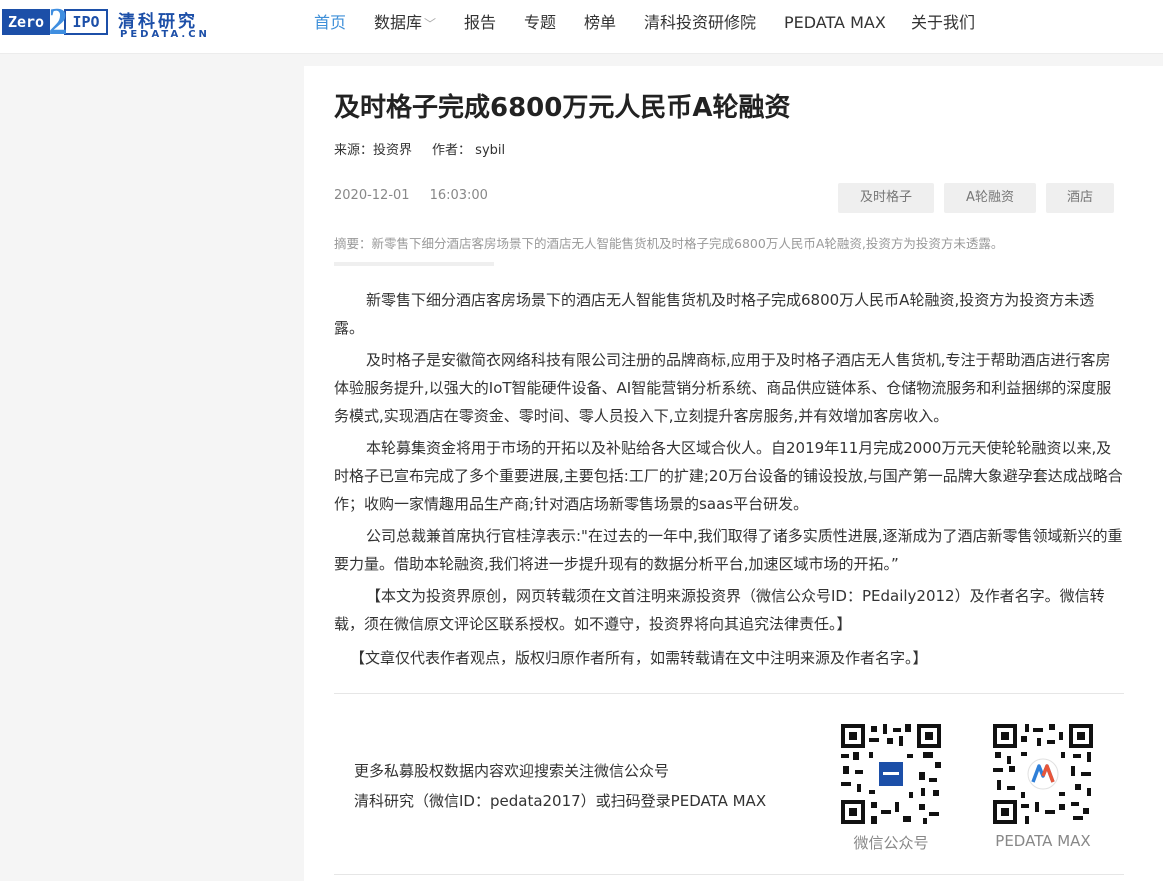 Image resolution: width=1163 pixels, height=881 pixels. I want to click on article-datetime: 2020-12-01 16:03:00, so click(411, 195).